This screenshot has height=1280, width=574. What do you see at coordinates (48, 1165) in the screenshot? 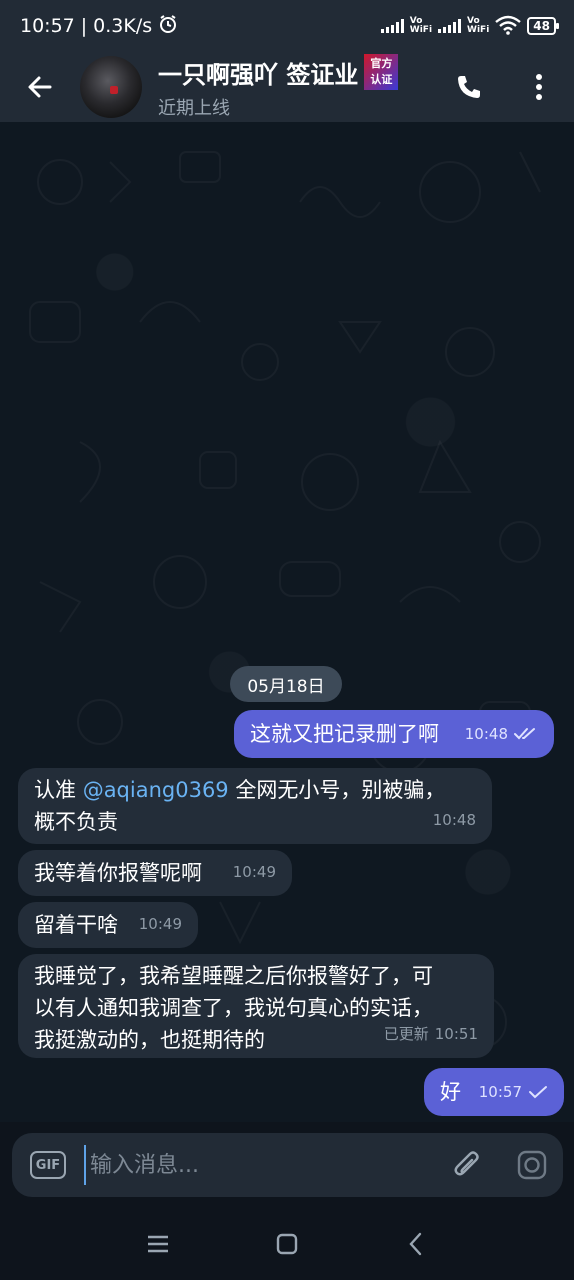
I see `gif-button: GIF` at bounding box center [48, 1165].